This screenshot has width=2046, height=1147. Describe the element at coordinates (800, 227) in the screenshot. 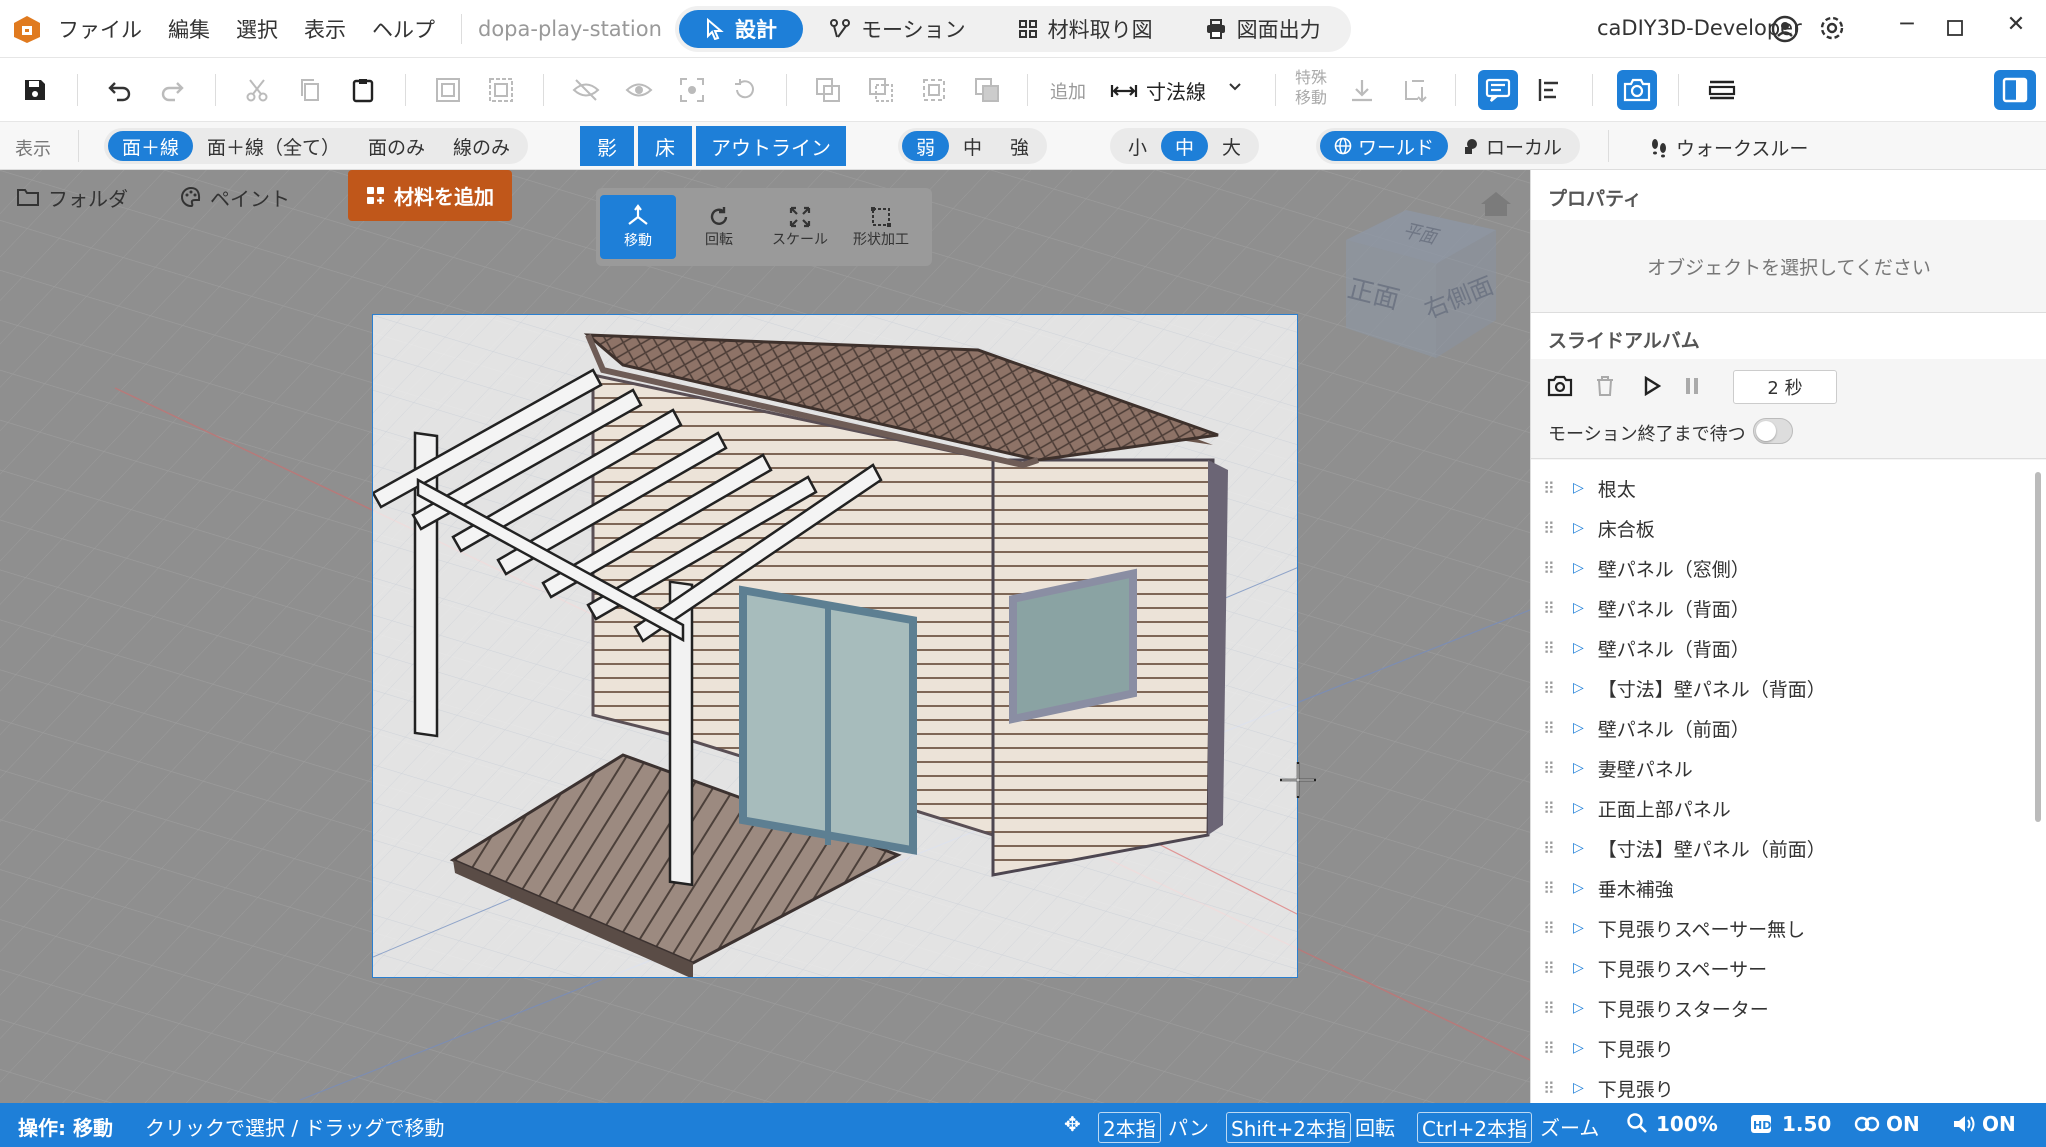

I see `tool-scale: スケール` at that location.